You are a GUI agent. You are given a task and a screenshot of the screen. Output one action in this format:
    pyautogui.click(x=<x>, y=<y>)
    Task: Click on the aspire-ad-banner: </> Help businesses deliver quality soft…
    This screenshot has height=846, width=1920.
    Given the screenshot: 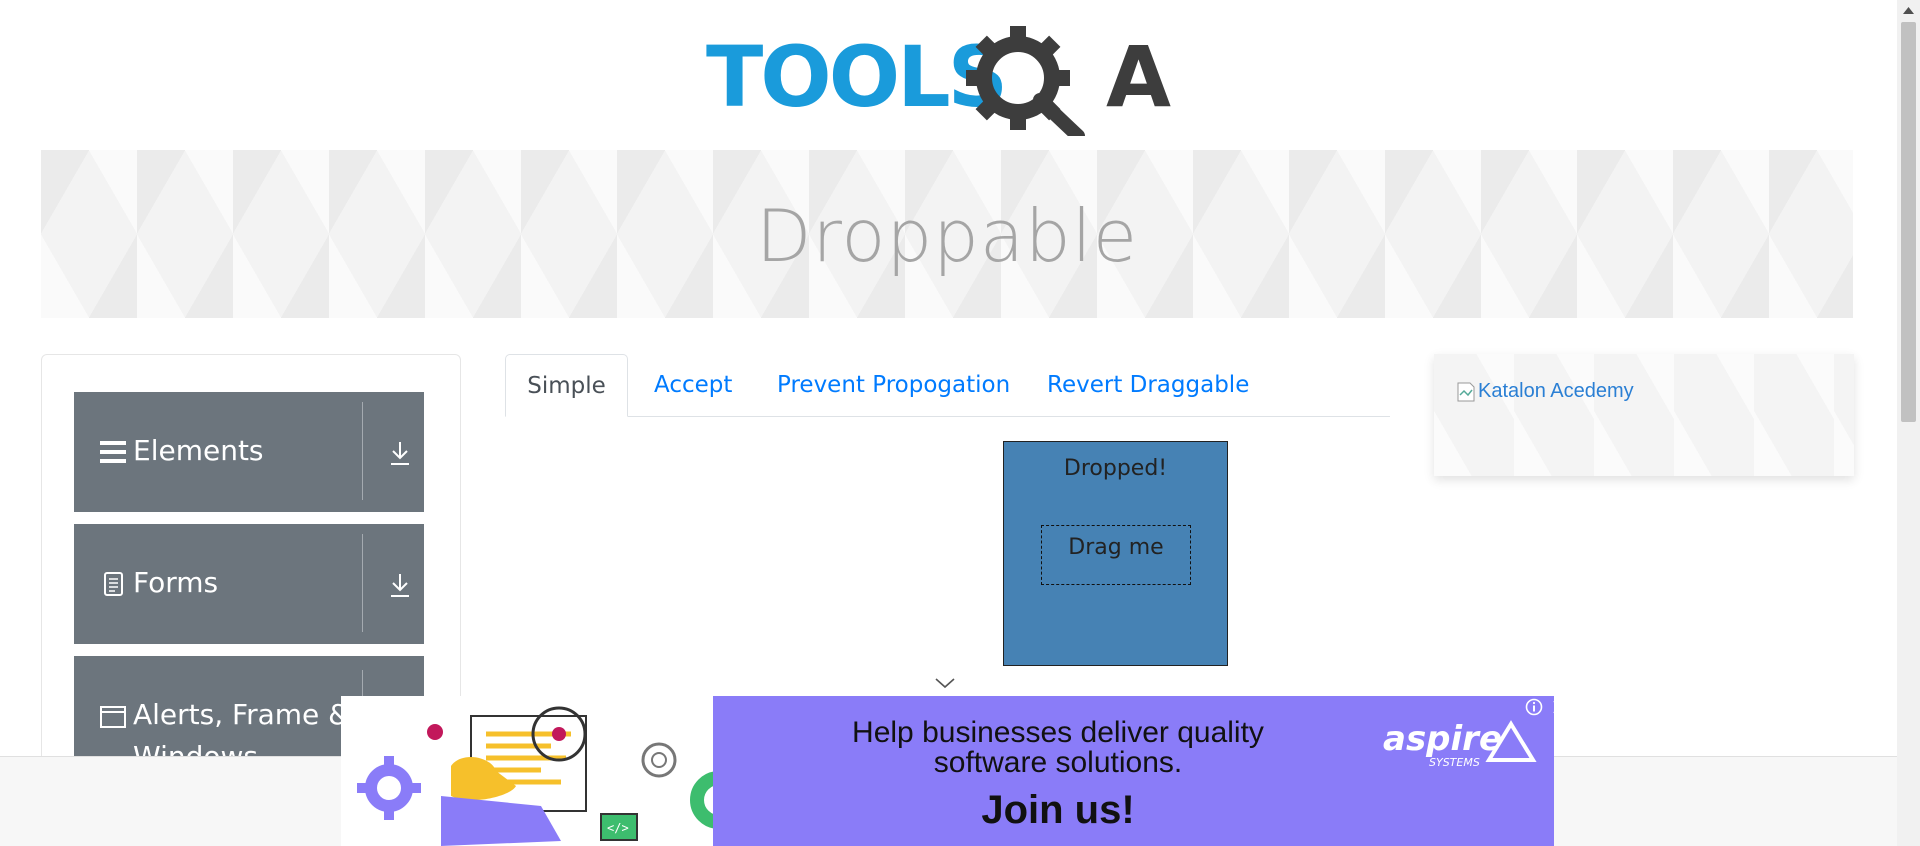 What is the action you would take?
    pyautogui.click(x=947, y=771)
    